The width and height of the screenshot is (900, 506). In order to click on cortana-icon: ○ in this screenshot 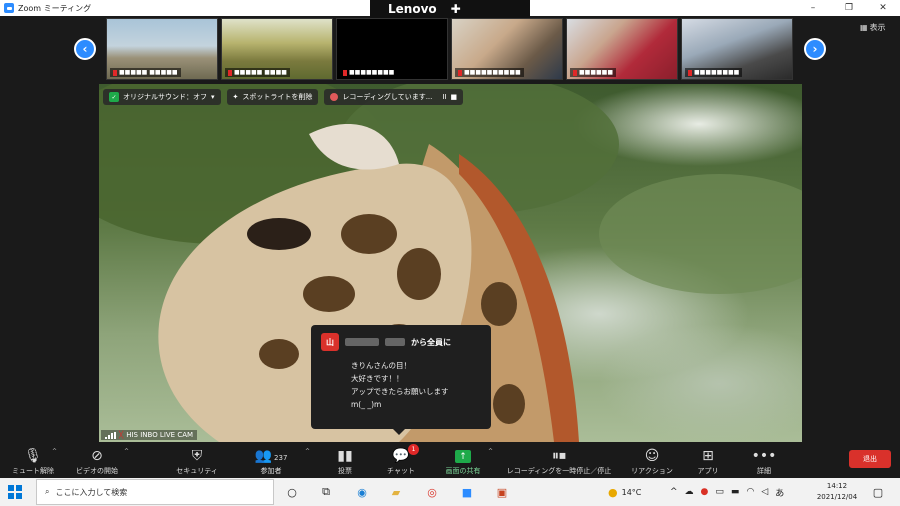, I will do `click(292, 492)`.